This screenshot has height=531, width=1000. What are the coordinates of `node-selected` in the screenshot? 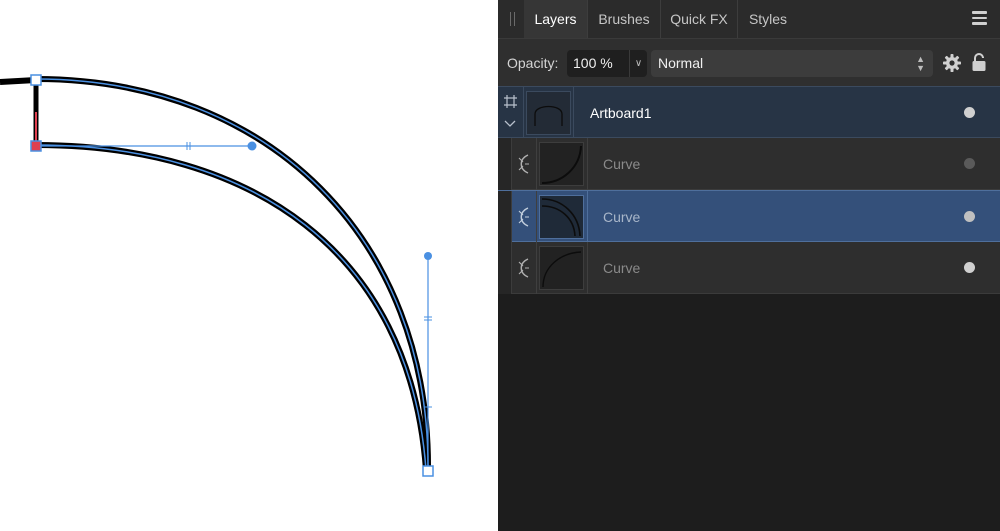 It's located at (36, 146).